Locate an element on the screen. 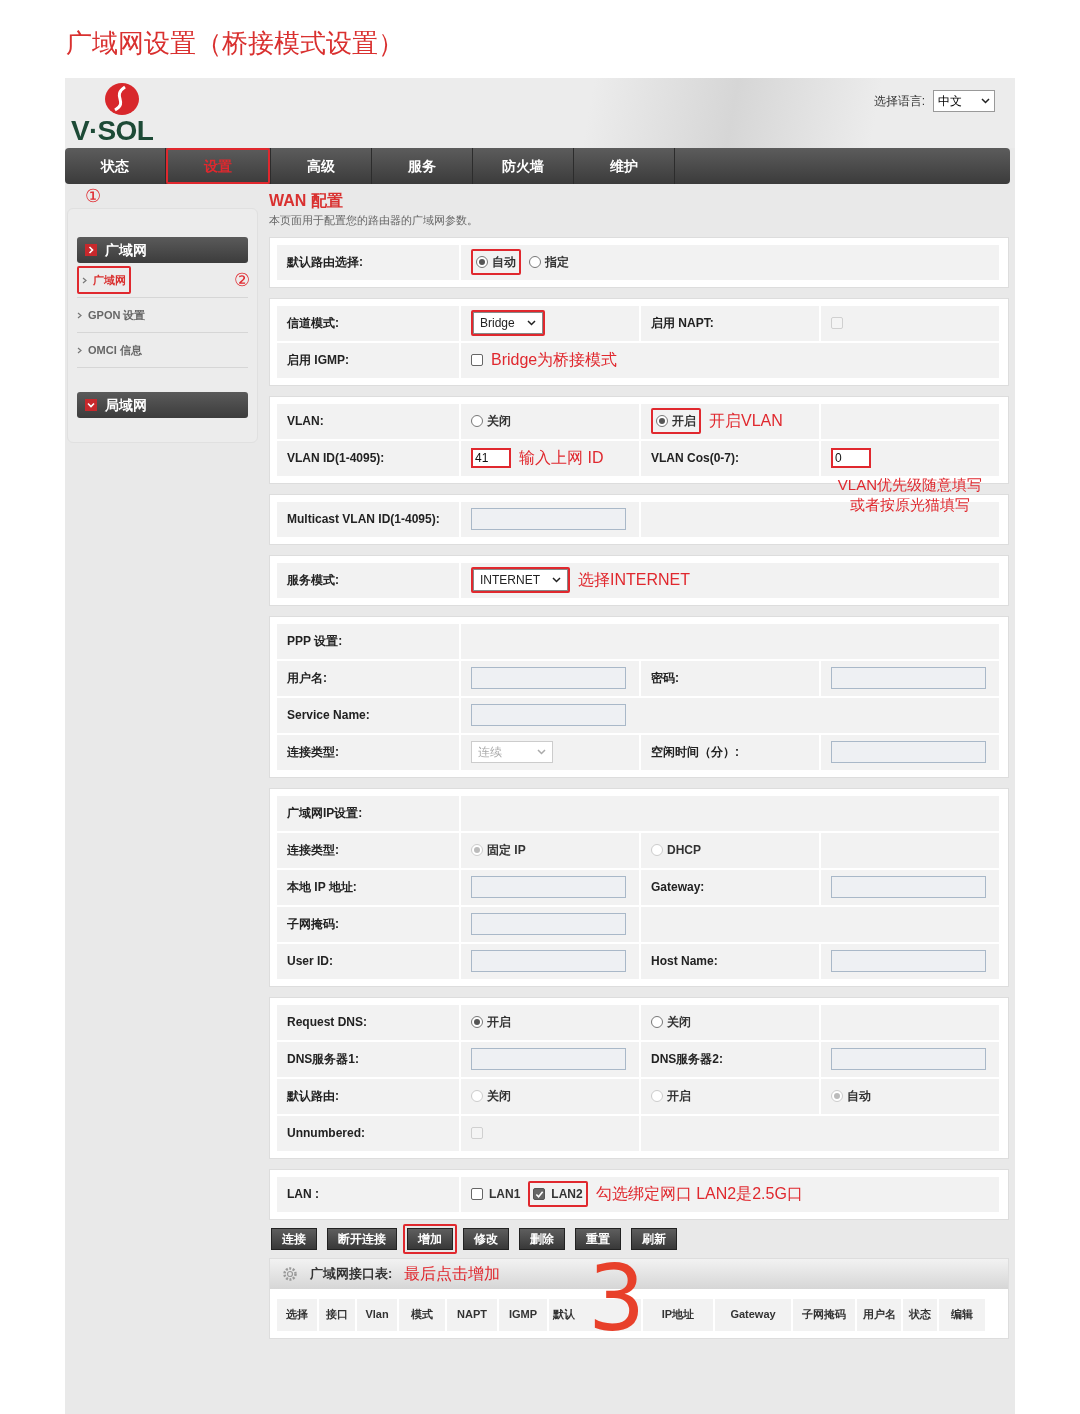 Image resolution: width=1080 pixels, height=1414 pixels. sidebar-item: OMCI 信息 is located at coordinates (109, 350).